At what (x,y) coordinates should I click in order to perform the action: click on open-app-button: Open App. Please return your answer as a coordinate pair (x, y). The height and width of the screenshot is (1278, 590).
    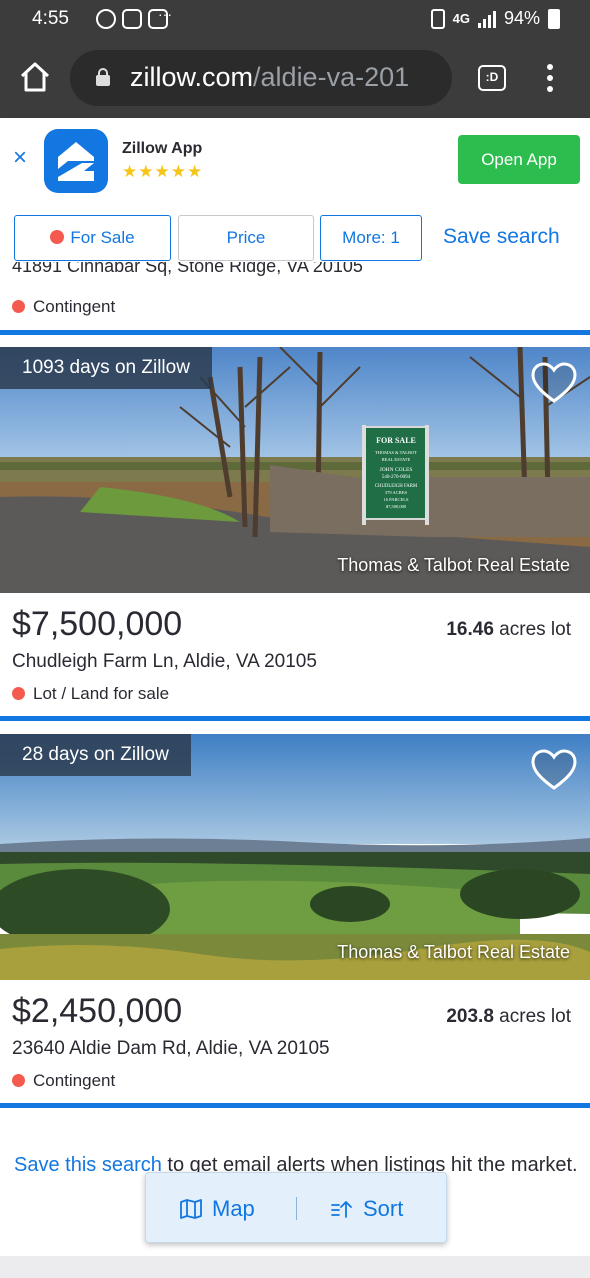
    Looking at the image, I should click on (519, 159).